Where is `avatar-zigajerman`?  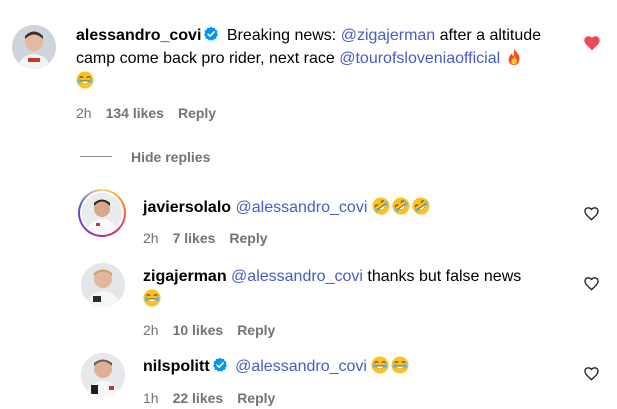 avatar-zigajerman is located at coordinates (103, 285).